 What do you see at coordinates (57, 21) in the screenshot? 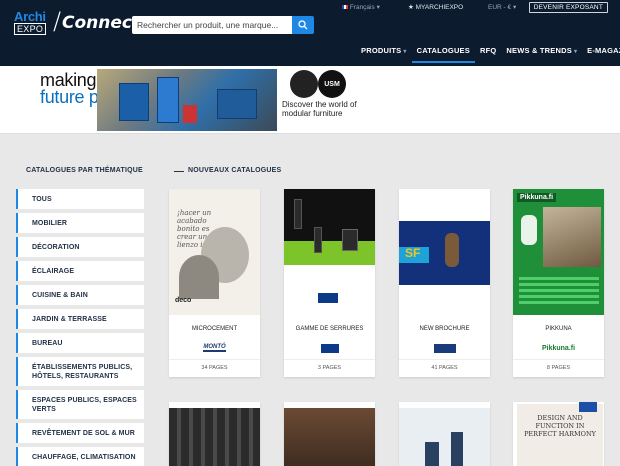
I see `logo-slash: /` at bounding box center [57, 21].